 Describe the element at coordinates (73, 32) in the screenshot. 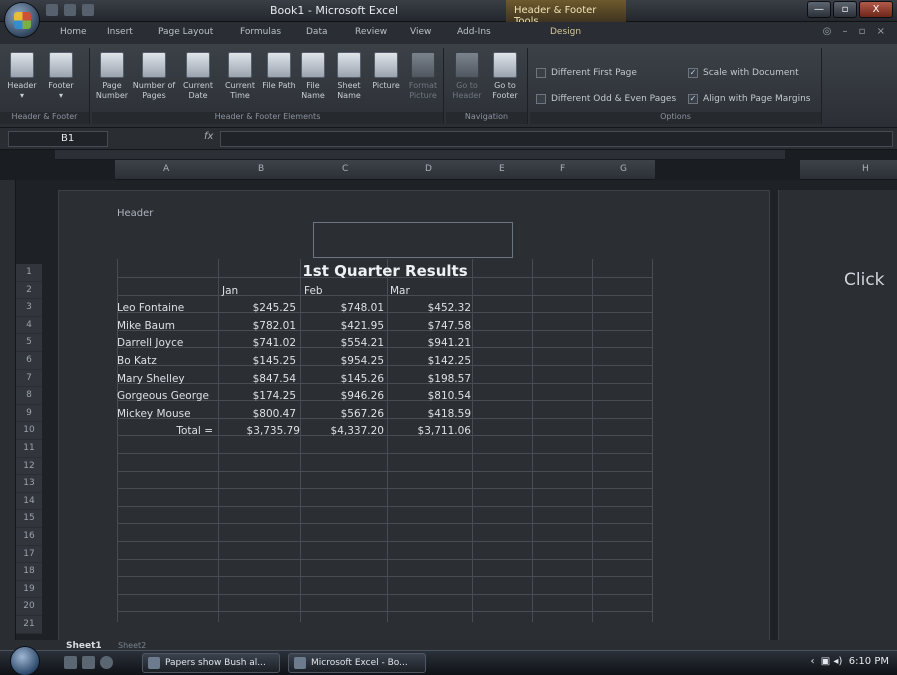

I see `tab-home: Home` at that location.